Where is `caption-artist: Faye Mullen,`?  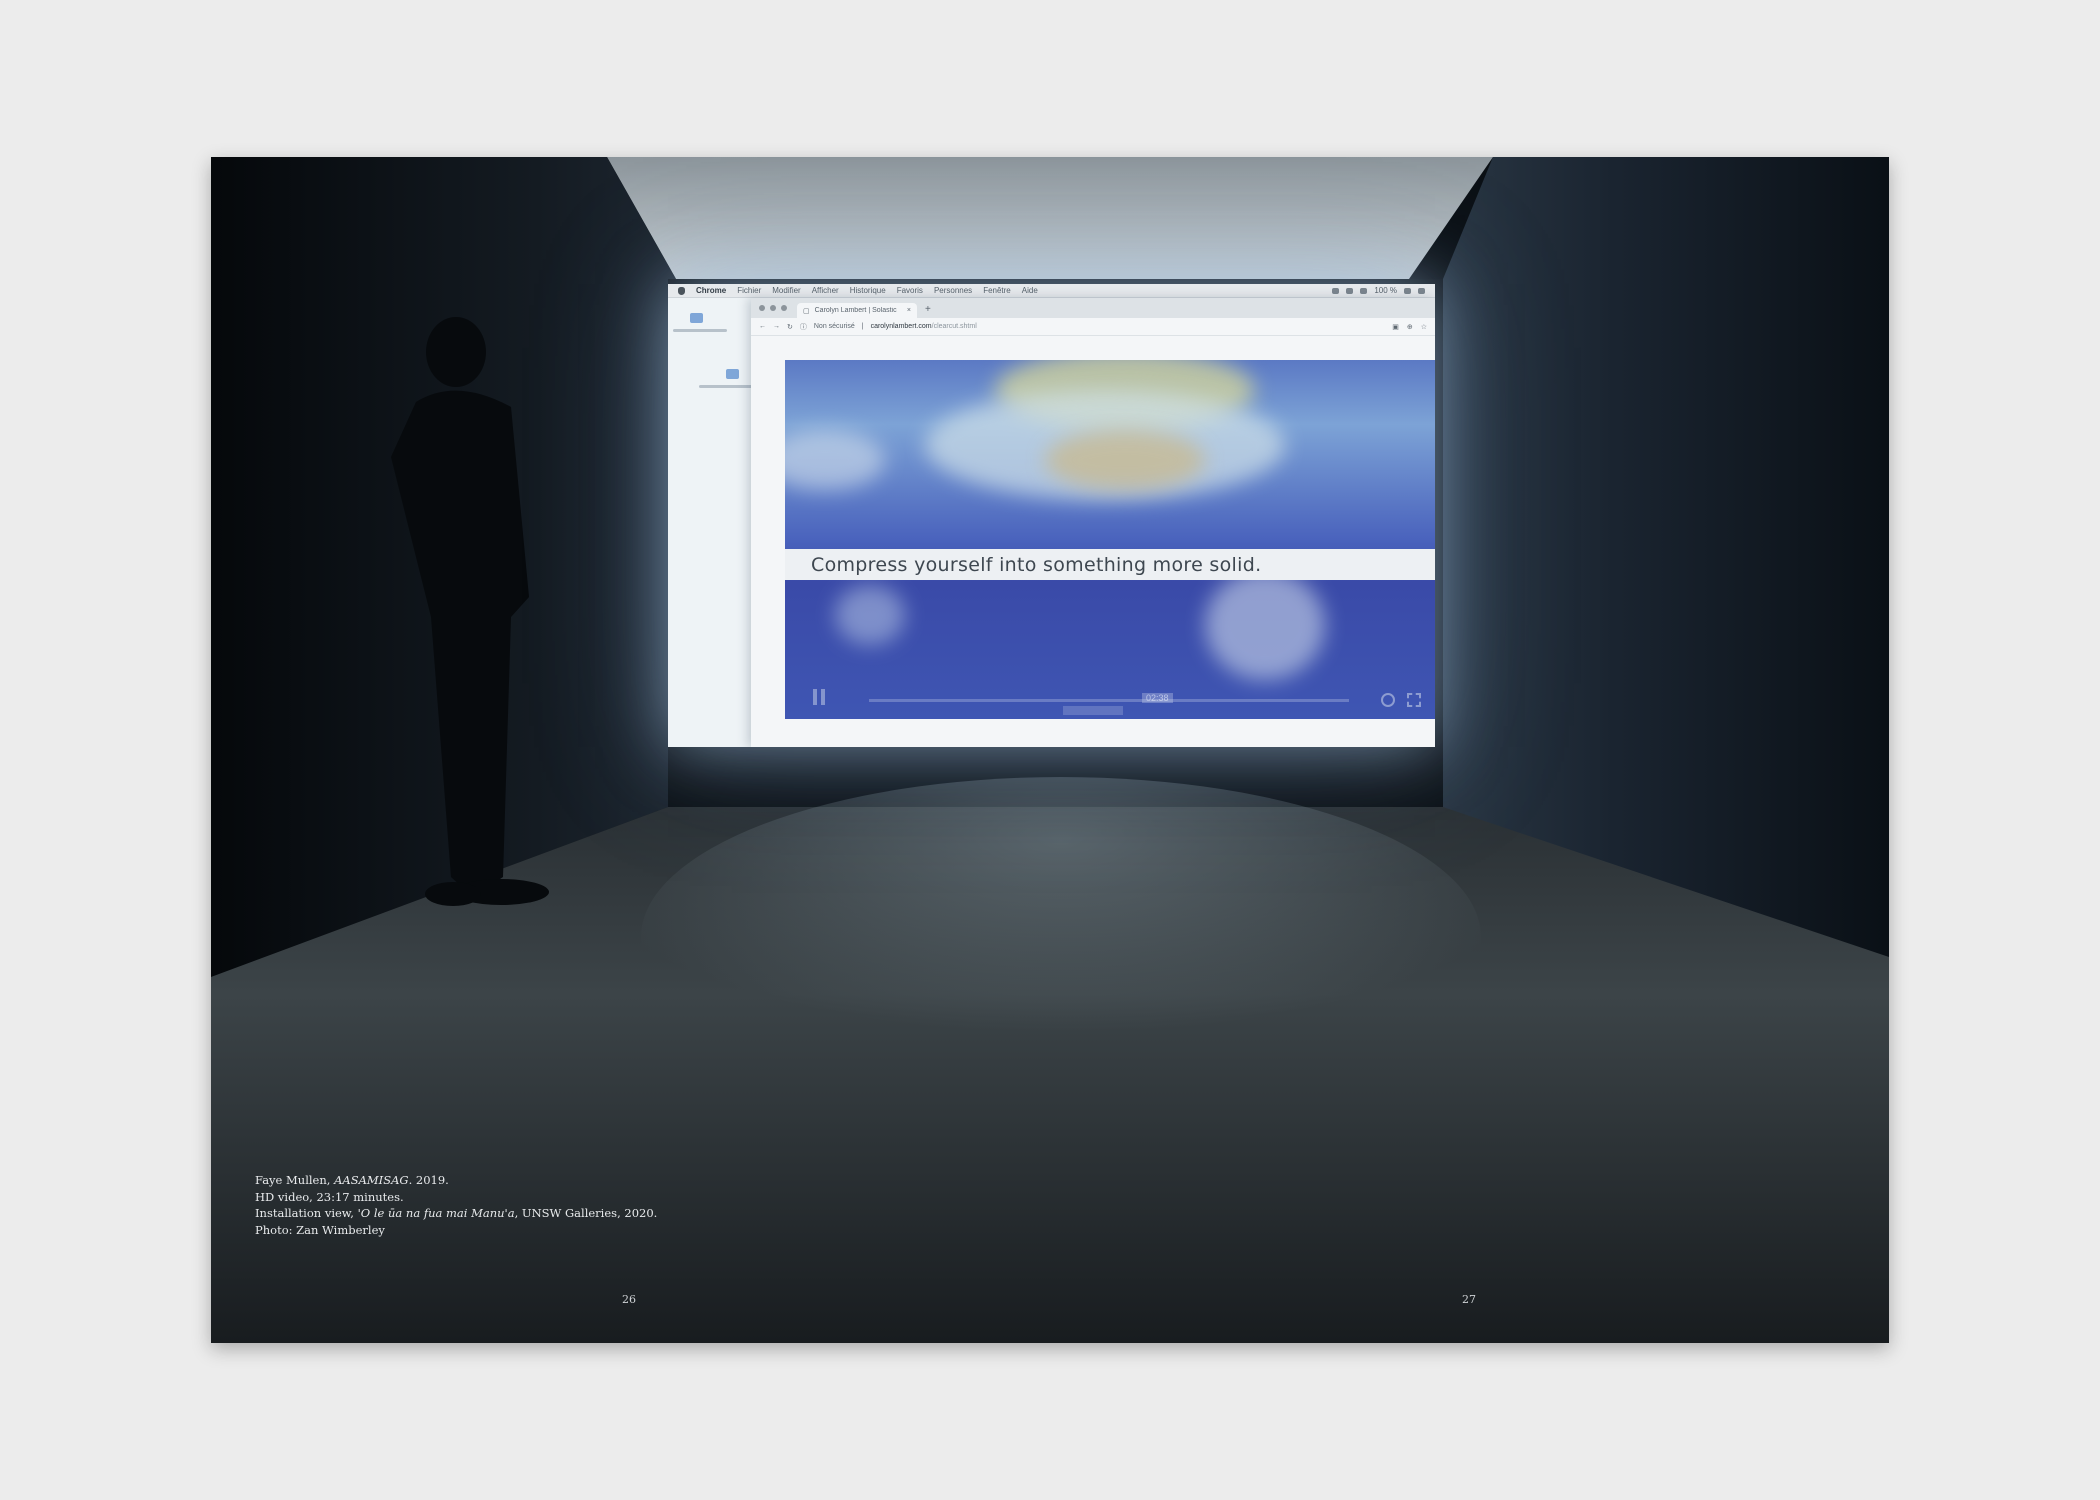 caption-artist: Faye Mullen, is located at coordinates (295, 1180).